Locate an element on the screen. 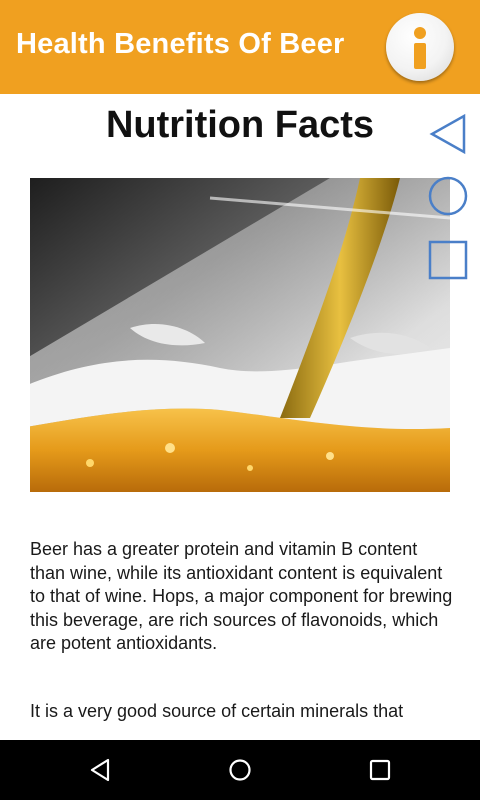 This screenshot has height=800, width=480. recent-square-icon is located at coordinates (448, 260).